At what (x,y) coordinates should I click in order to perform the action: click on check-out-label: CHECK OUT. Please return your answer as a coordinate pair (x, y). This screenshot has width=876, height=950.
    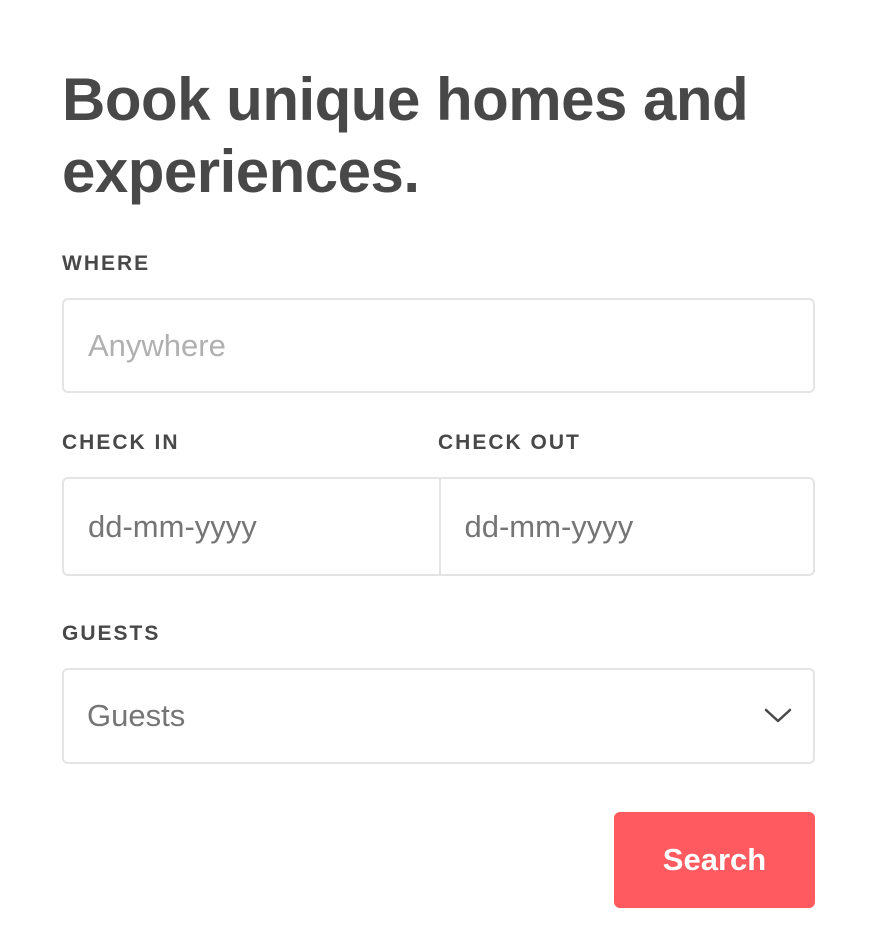
    Looking at the image, I should click on (509, 442).